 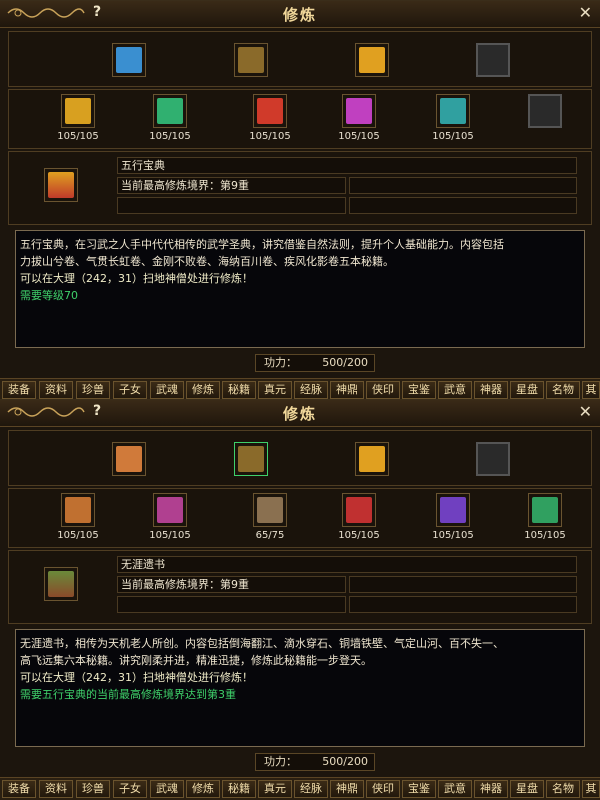 I want to click on scroll-red-icon, so click(x=359, y=510).